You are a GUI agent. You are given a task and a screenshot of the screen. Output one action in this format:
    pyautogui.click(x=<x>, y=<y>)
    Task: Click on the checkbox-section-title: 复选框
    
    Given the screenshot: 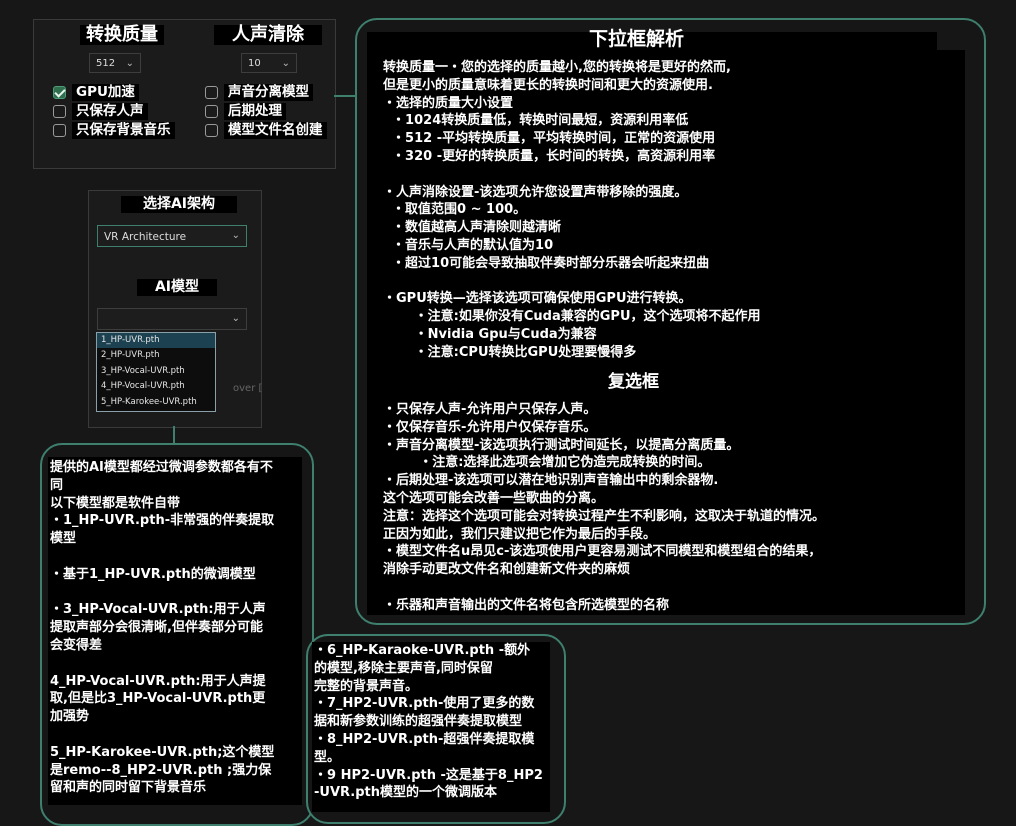 What is the action you would take?
    pyautogui.click(x=633, y=382)
    